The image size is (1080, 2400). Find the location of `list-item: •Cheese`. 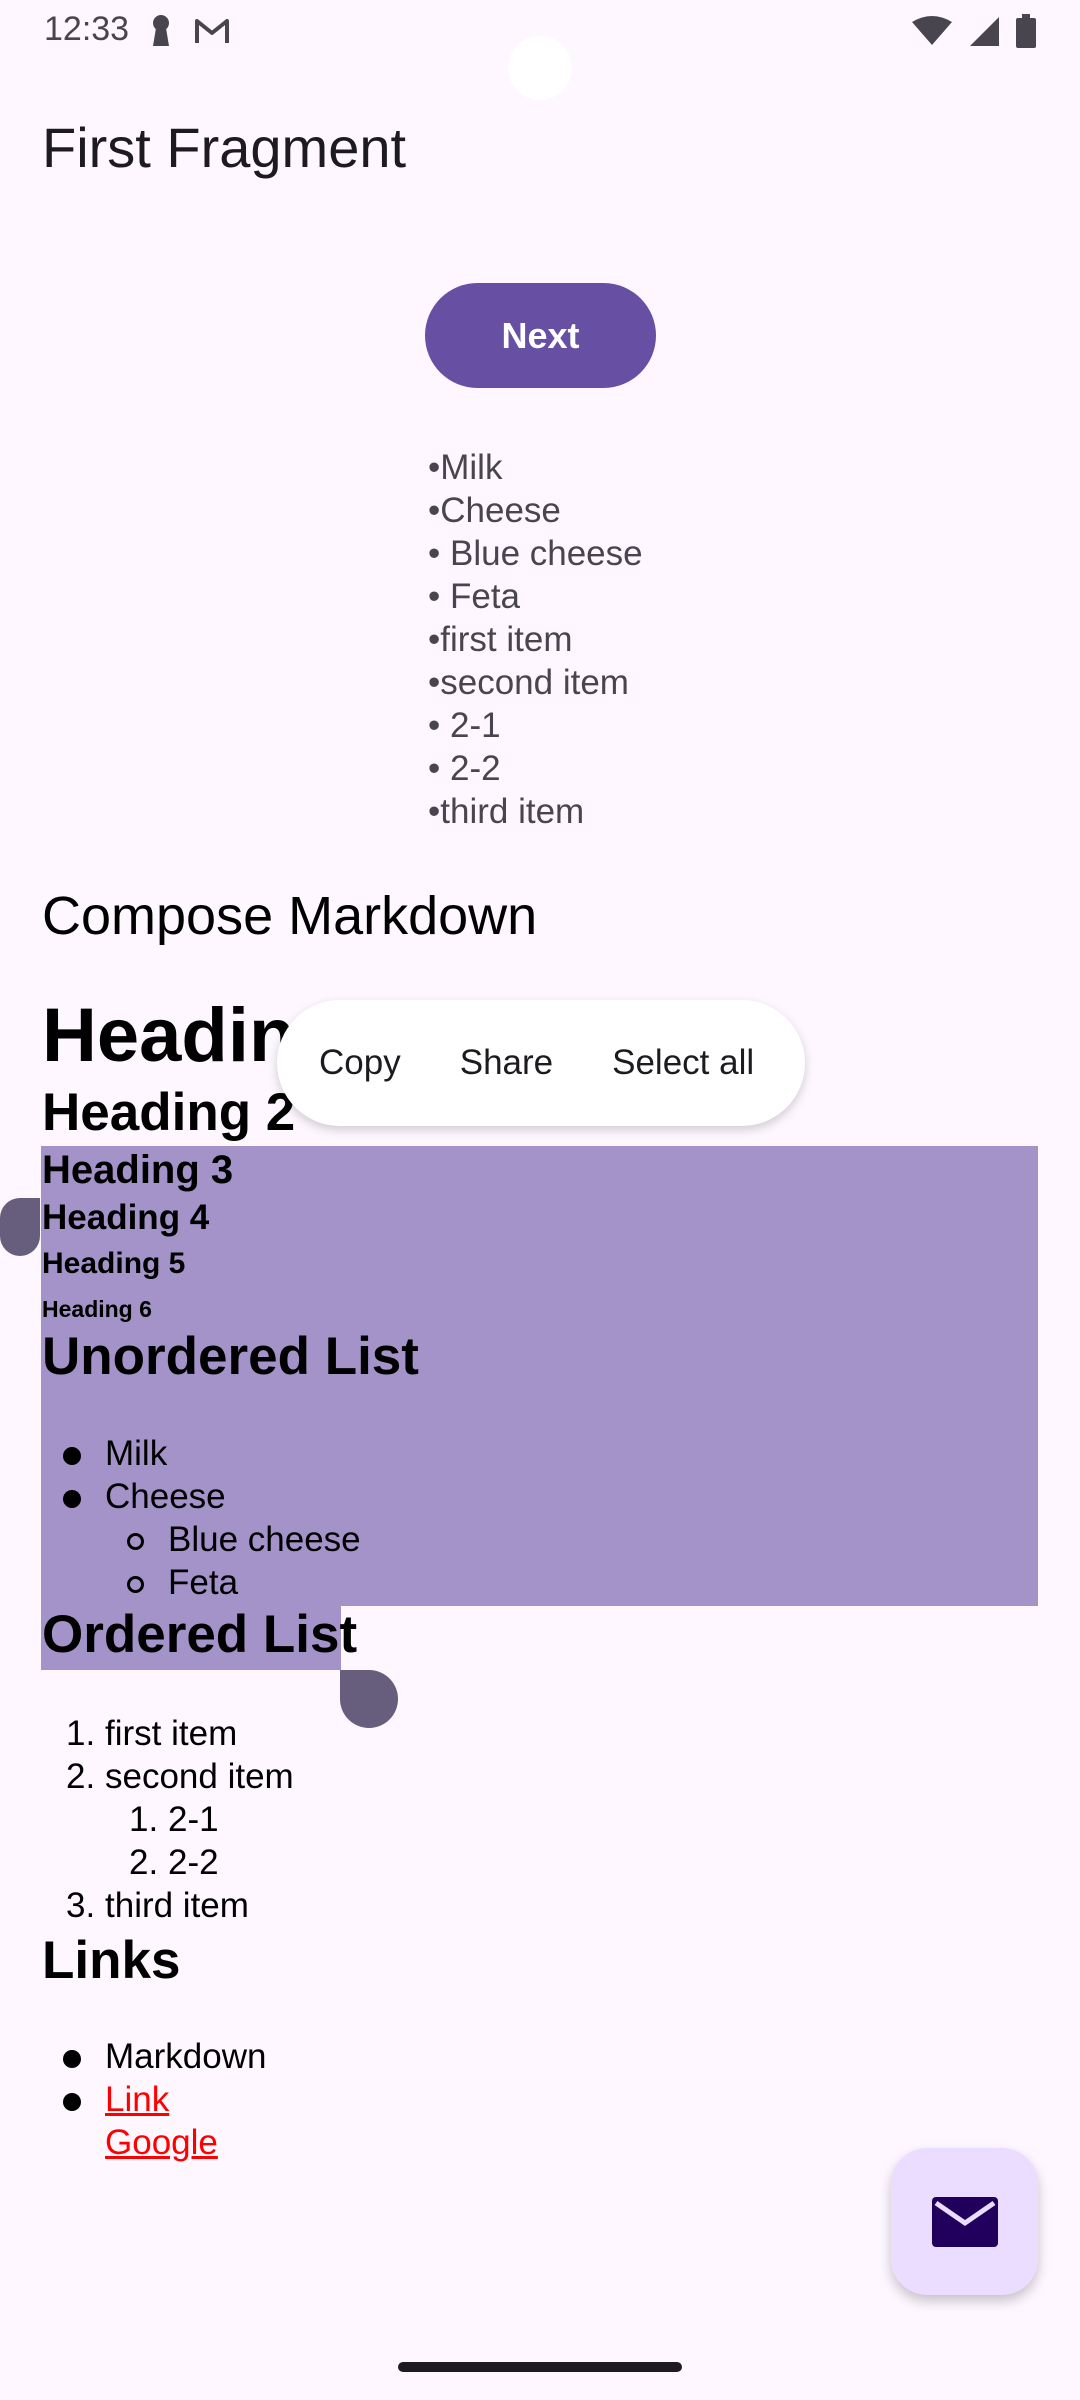

list-item: •Cheese is located at coordinates (494, 510).